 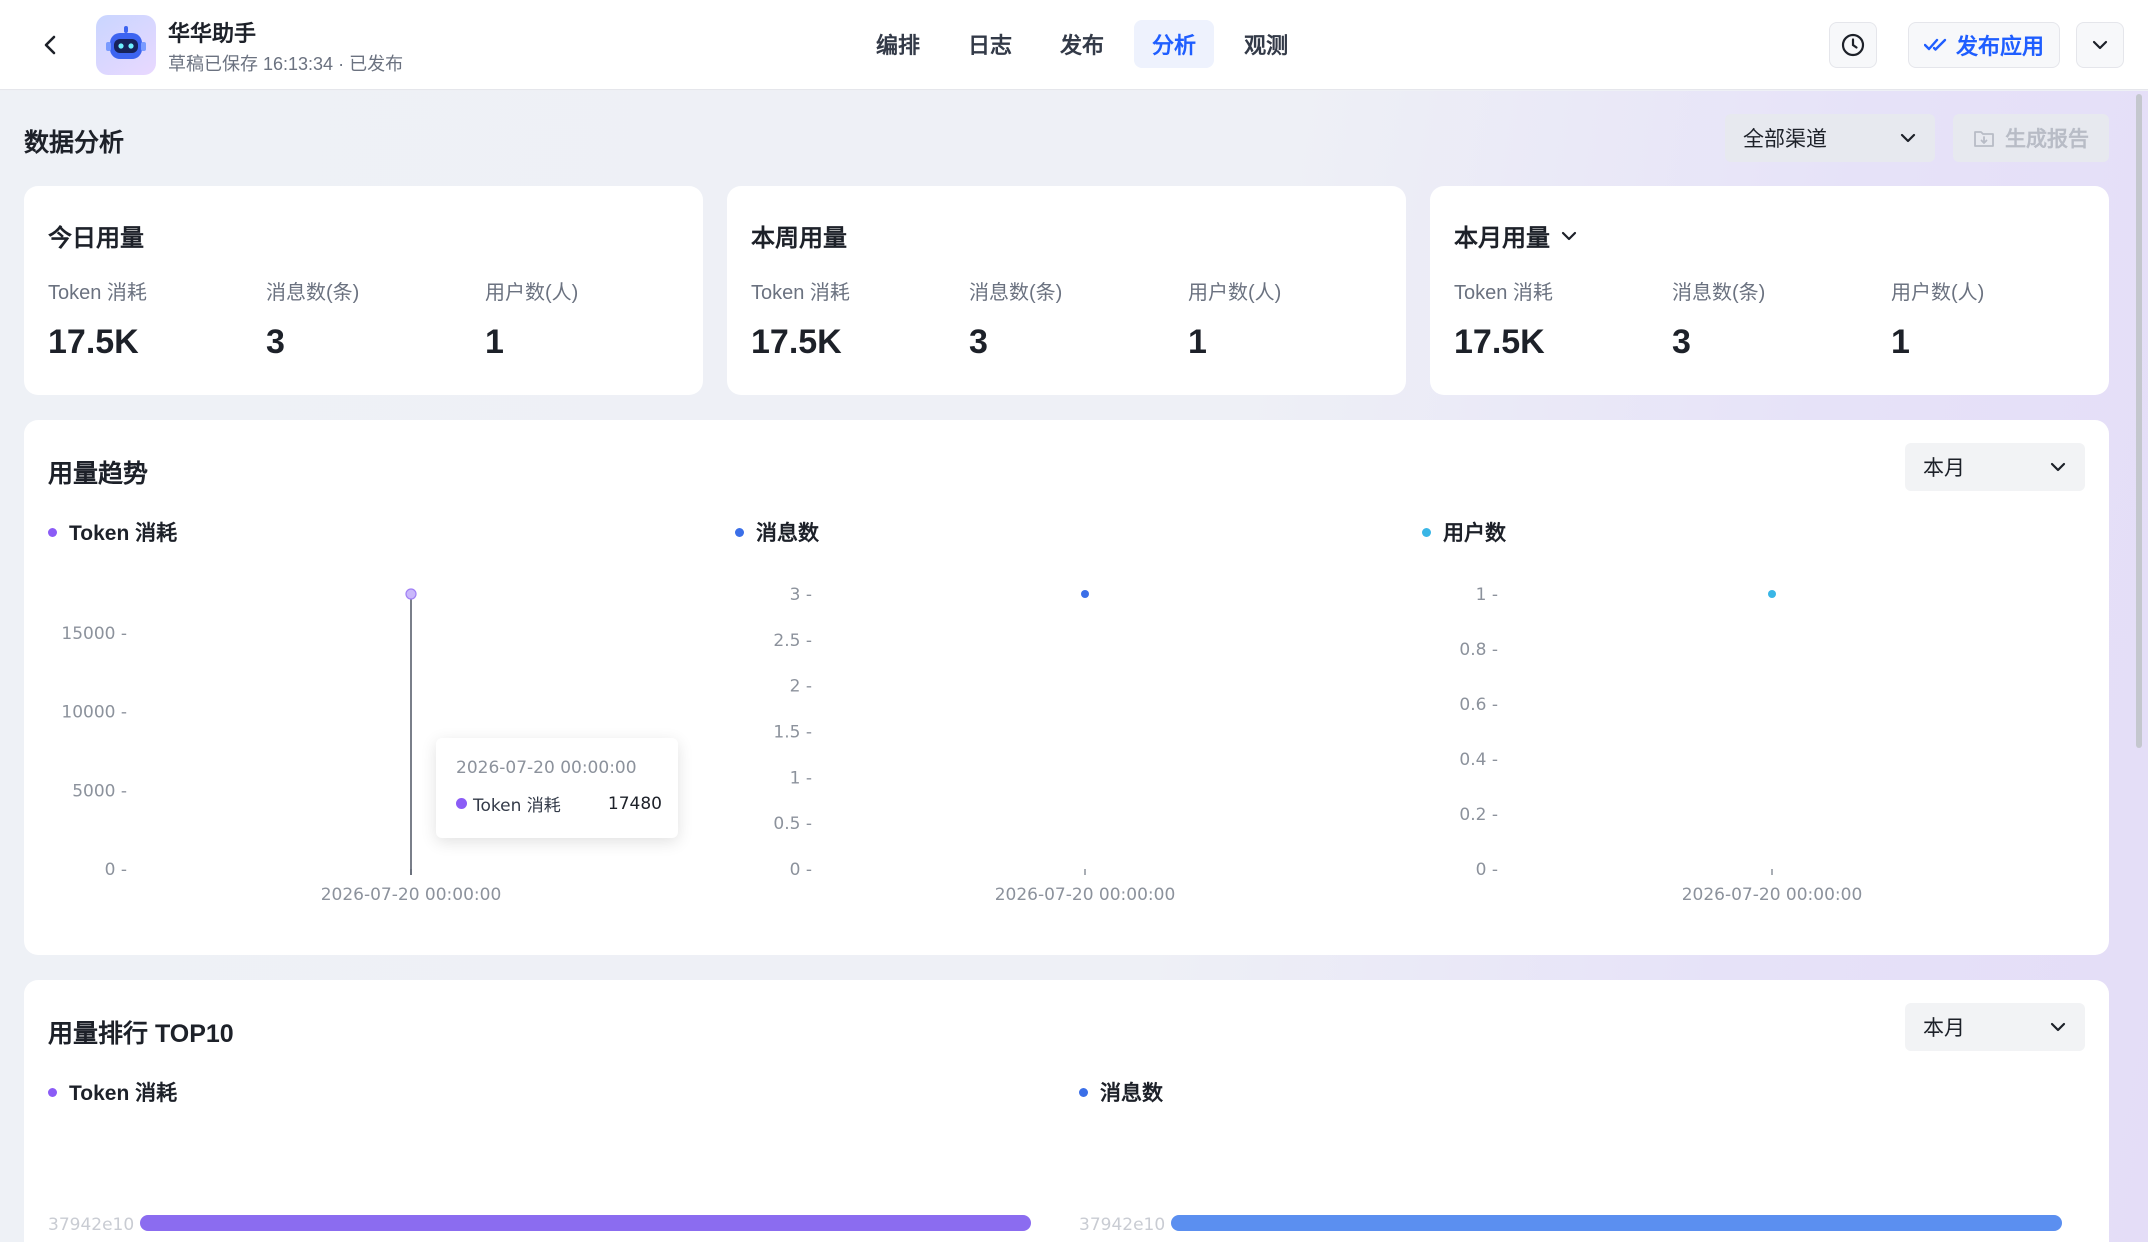 I want to click on today-usage-title: 今日用量, so click(x=96, y=235).